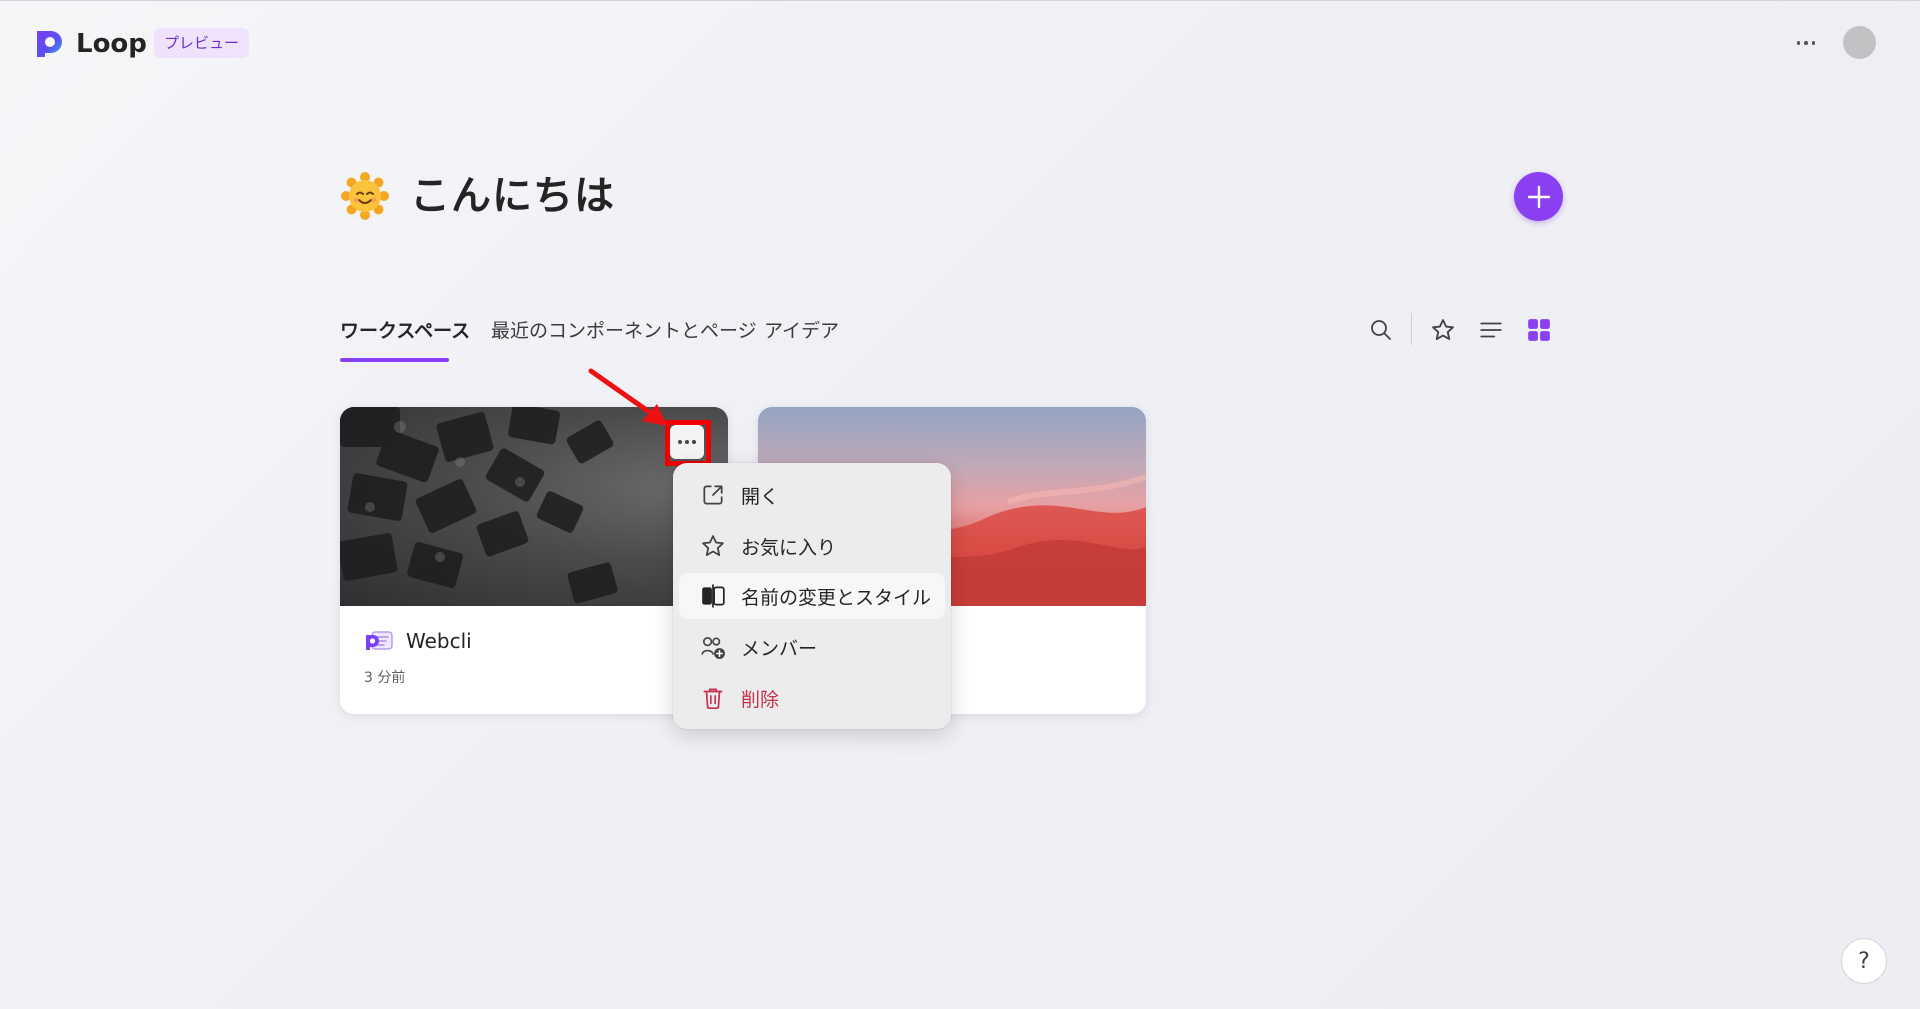  I want to click on rename-style-icon, so click(713, 596).